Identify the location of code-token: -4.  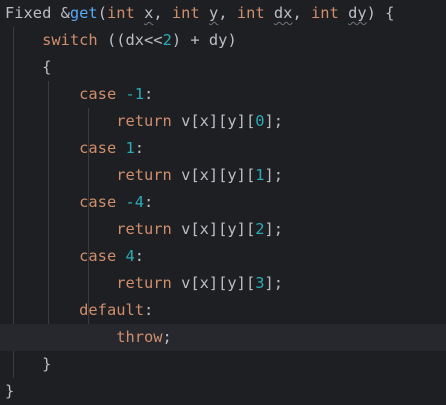
(135, 202).